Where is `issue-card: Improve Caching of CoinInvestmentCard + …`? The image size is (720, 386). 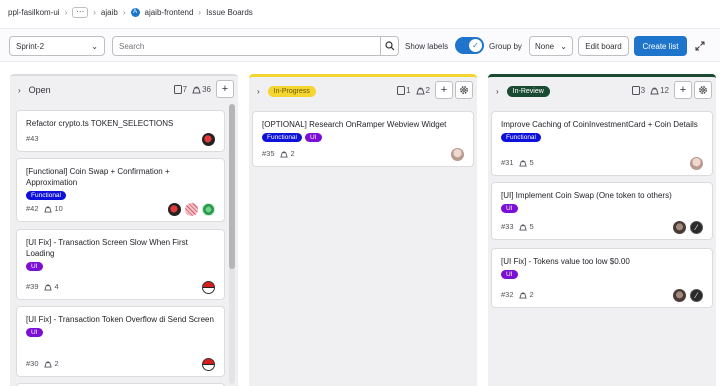 issue-card: Improve Caching of CoinInvestmentCard + … is located at coordinates (602, 143).